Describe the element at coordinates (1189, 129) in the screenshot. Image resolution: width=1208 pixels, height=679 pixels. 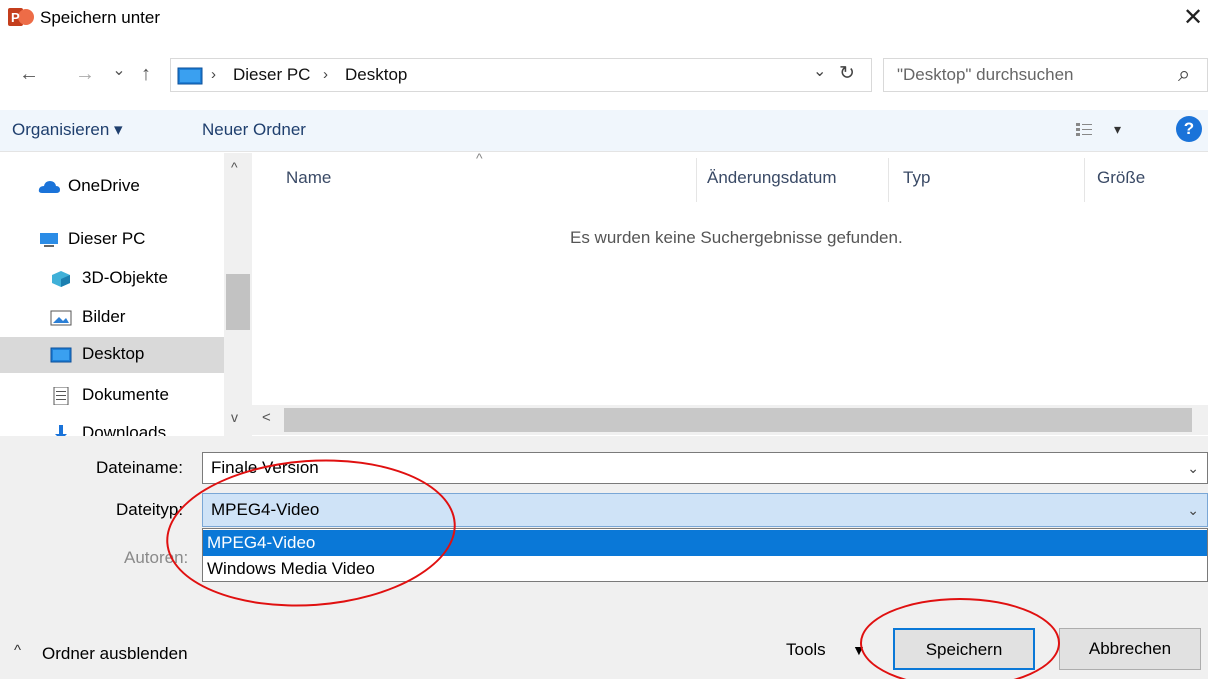
I see `help-icon: ?` at that location.